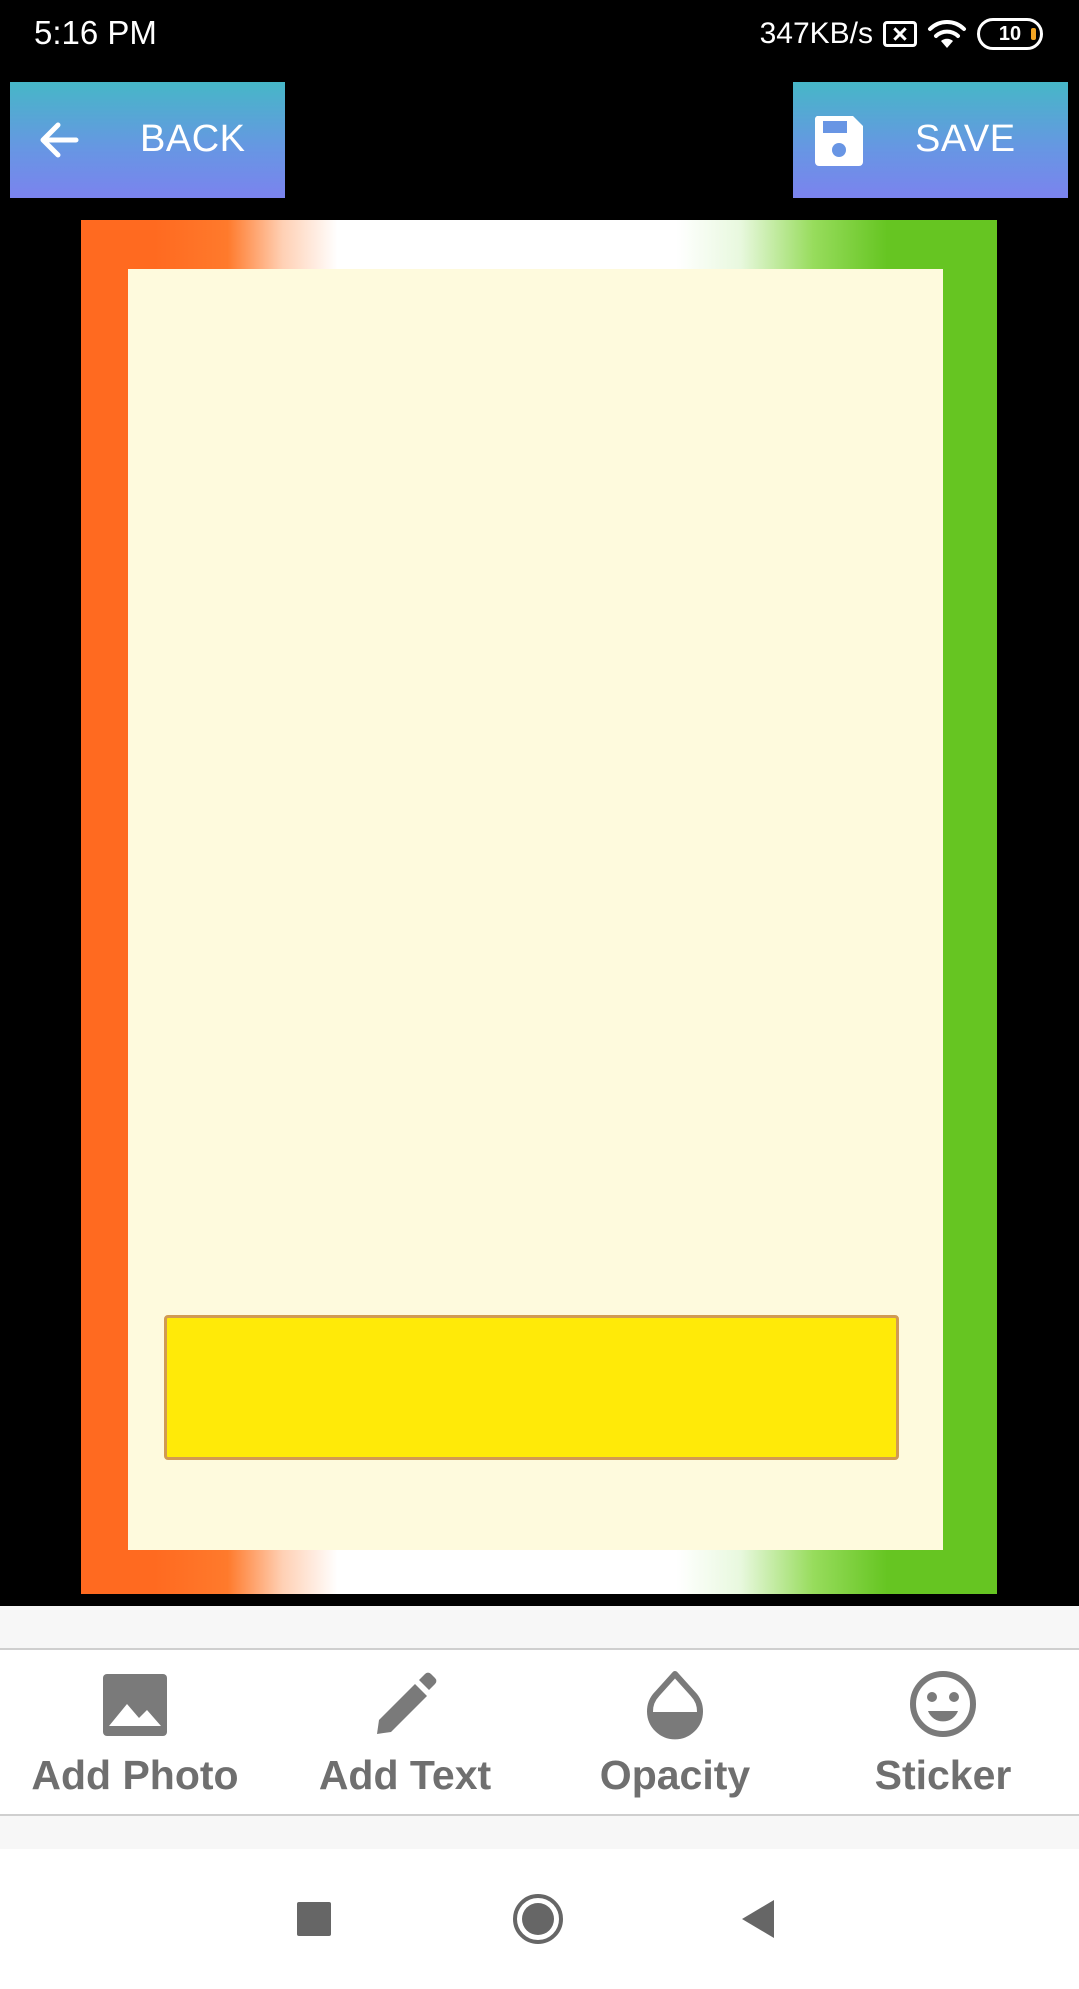  I want to click on status-icons: 347KB/s 10, so click(901, 34).